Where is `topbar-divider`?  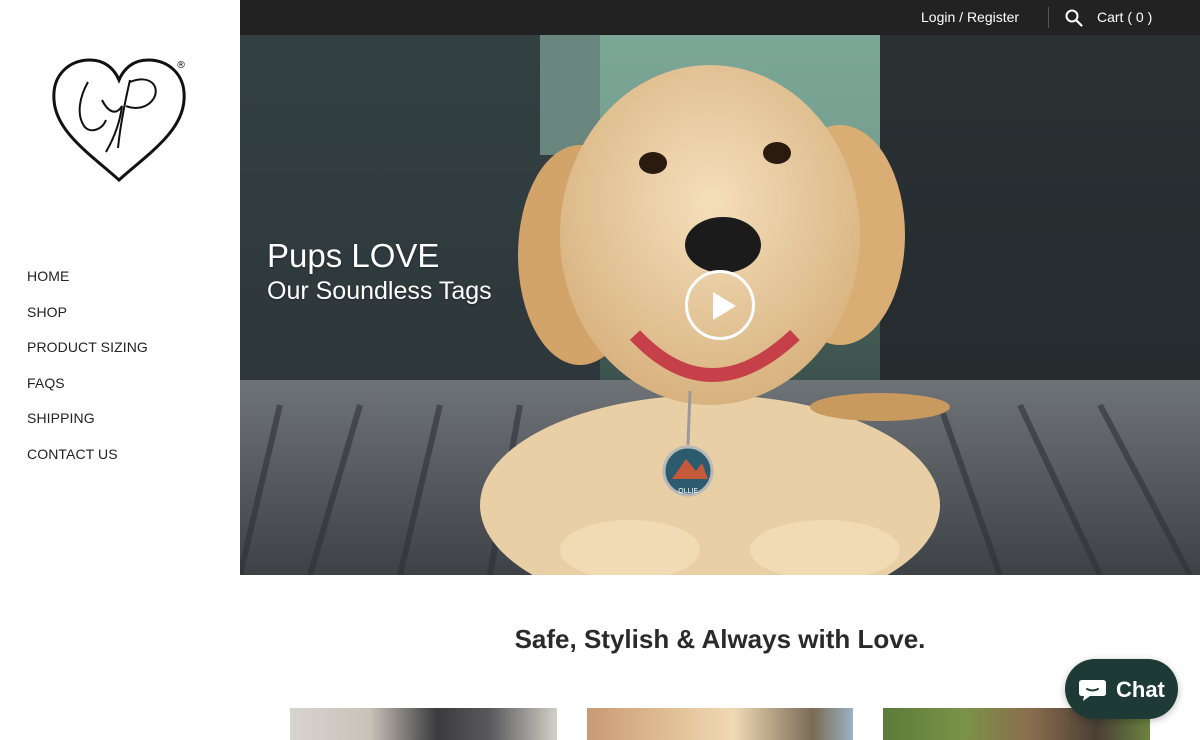
topbar-divider is located at coordinates (1048, 17).